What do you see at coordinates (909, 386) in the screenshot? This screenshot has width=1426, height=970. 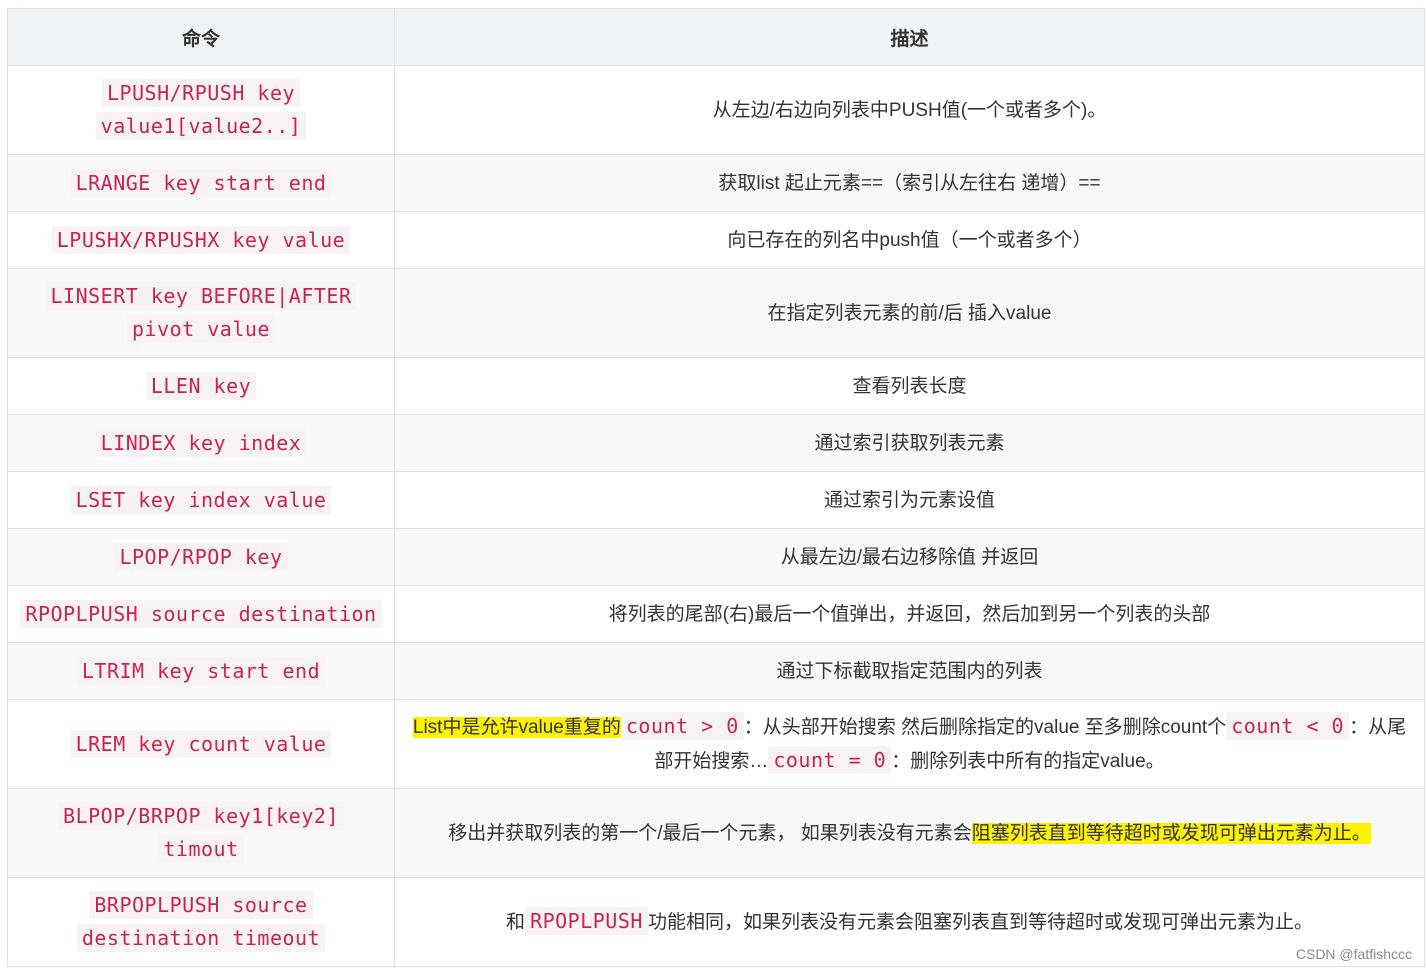 I see `description-cell: 查看列表长度` at bounding box center [909, 386].